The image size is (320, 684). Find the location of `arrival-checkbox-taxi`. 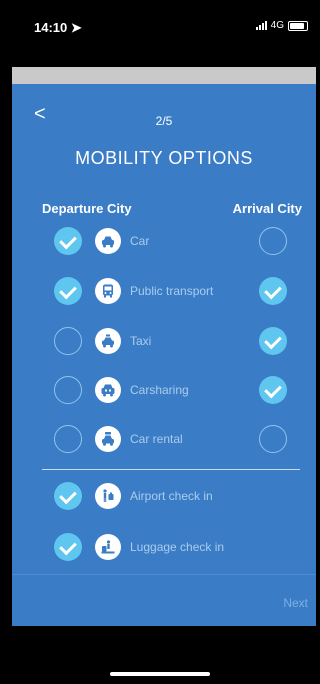

arrival-checkbox-taxi is located at coordinates (273, 341).